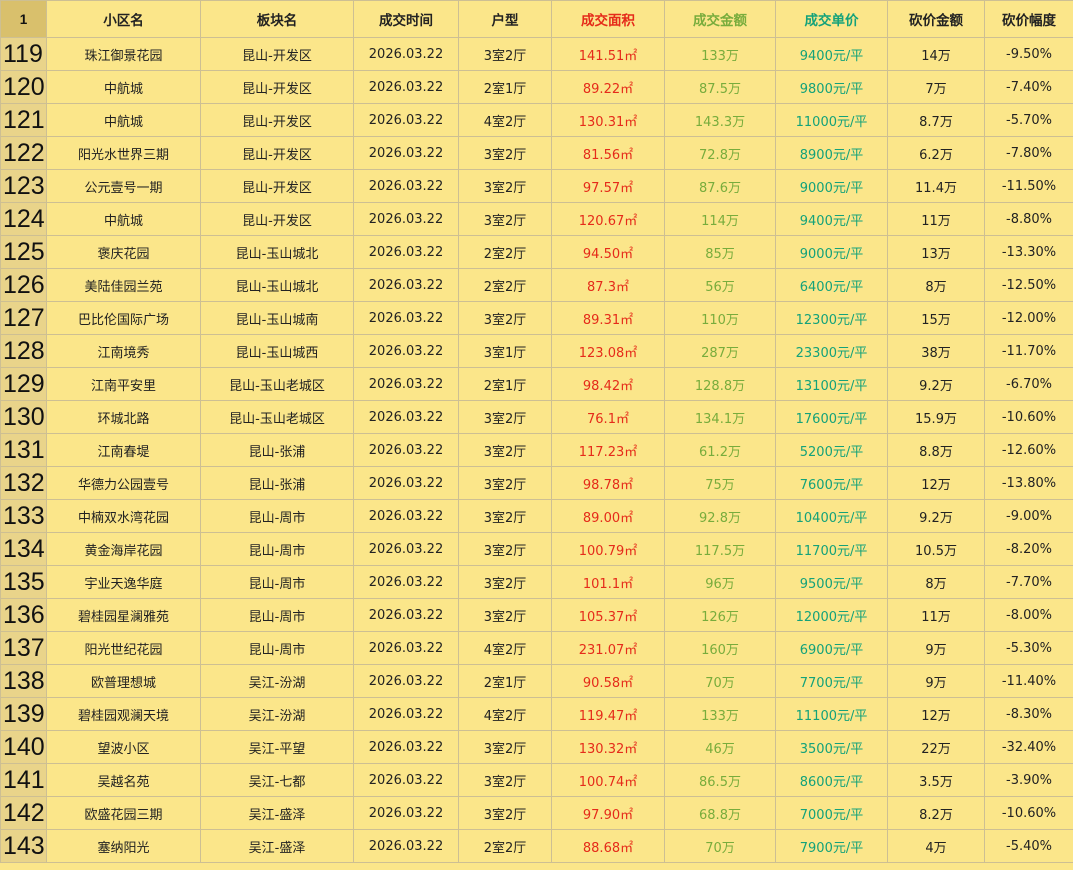 The width and height of the screenshot is (1073, 870). I want to click on cell-unit-price: 11100元/平, so click(831, 714).